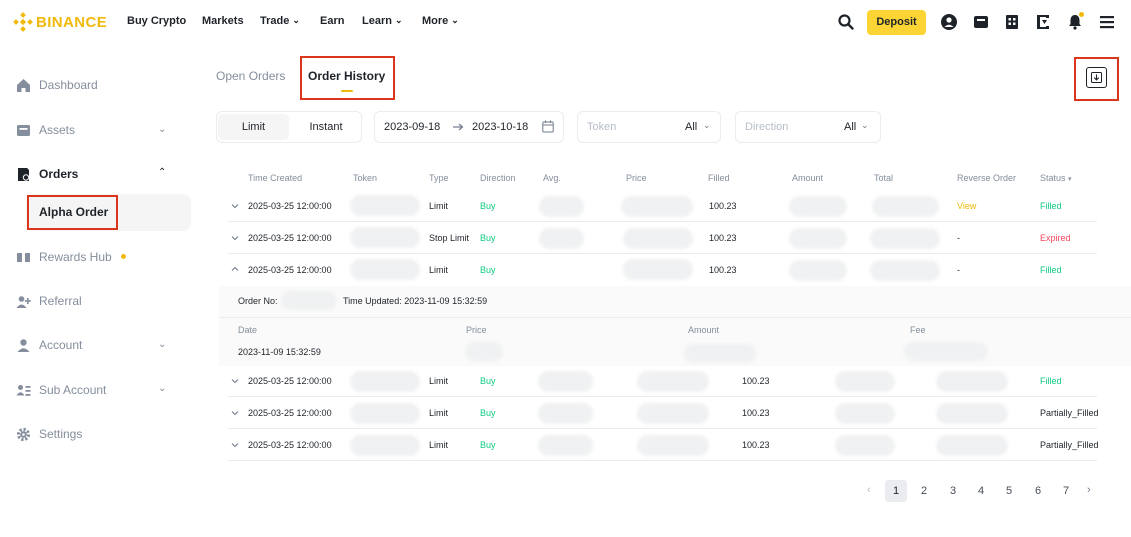 Image resolution: width=1131 pixels, height=537 pixels. I want to click on sidebar-item-label: Referral, so click(60, 301).